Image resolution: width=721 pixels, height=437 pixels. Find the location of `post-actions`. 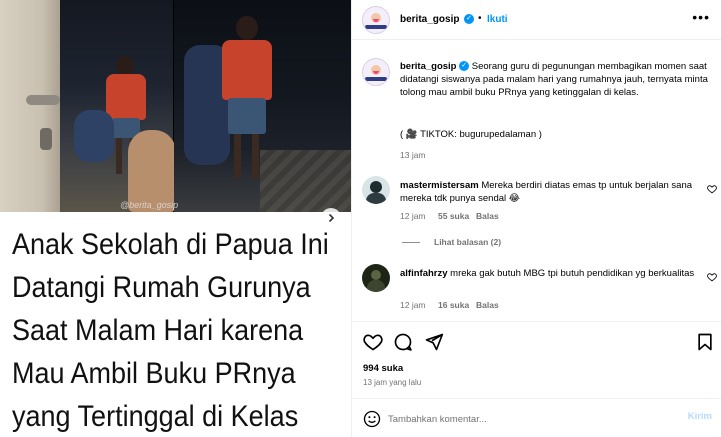

post-actions is located at coordinates (536, 346).